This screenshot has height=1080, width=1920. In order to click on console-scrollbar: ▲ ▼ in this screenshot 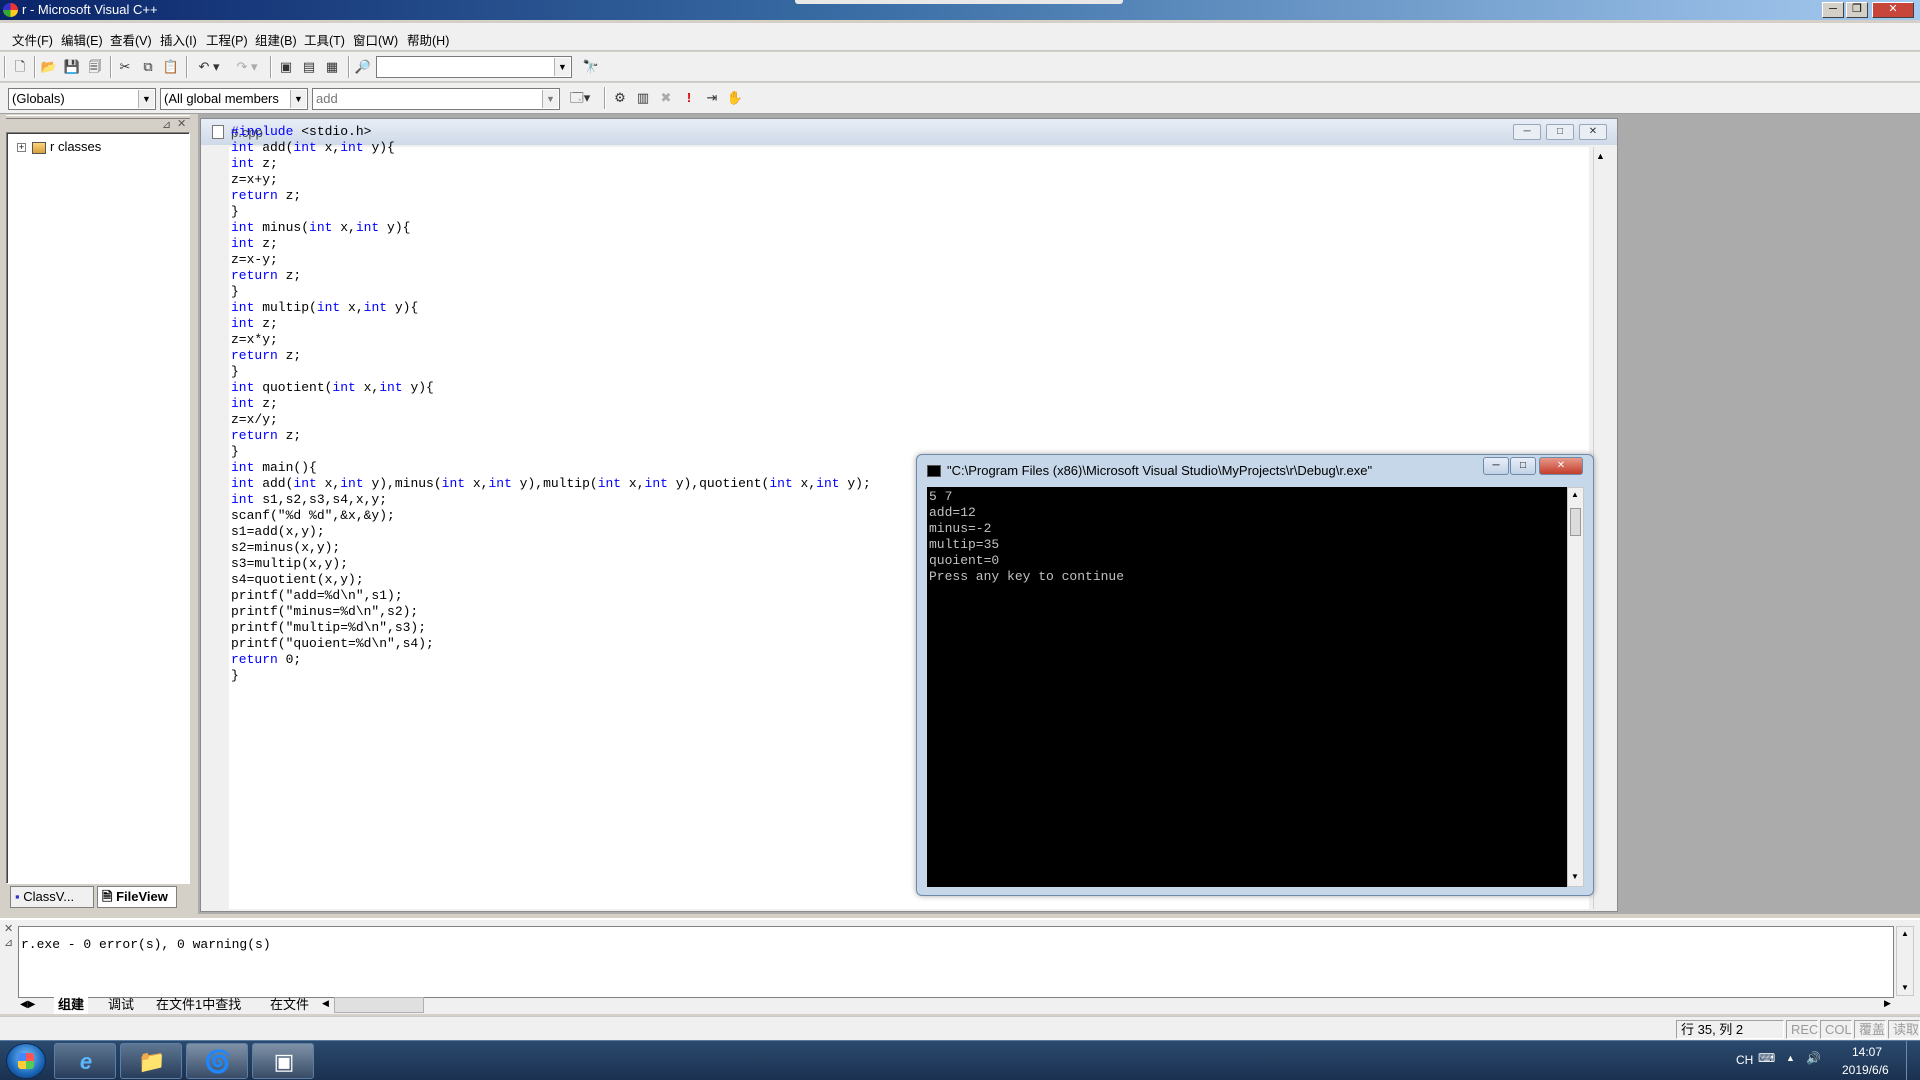, I will do `click(1575, 687)`.